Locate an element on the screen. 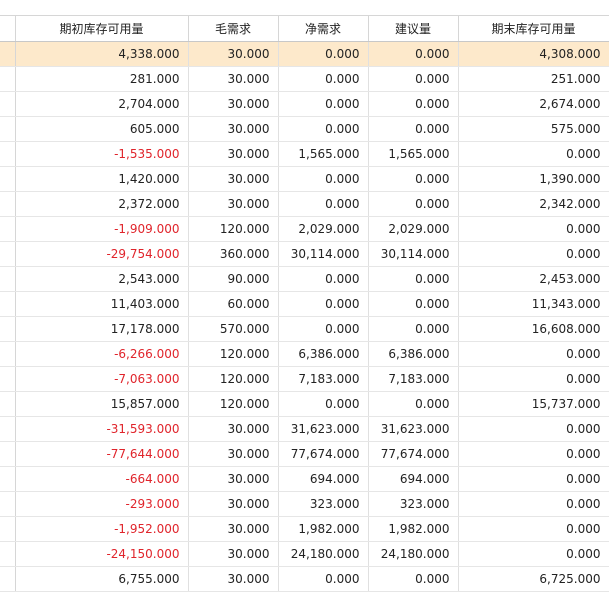  cell-opening-available: 2,372.000 is located at coordinates (102, 204).